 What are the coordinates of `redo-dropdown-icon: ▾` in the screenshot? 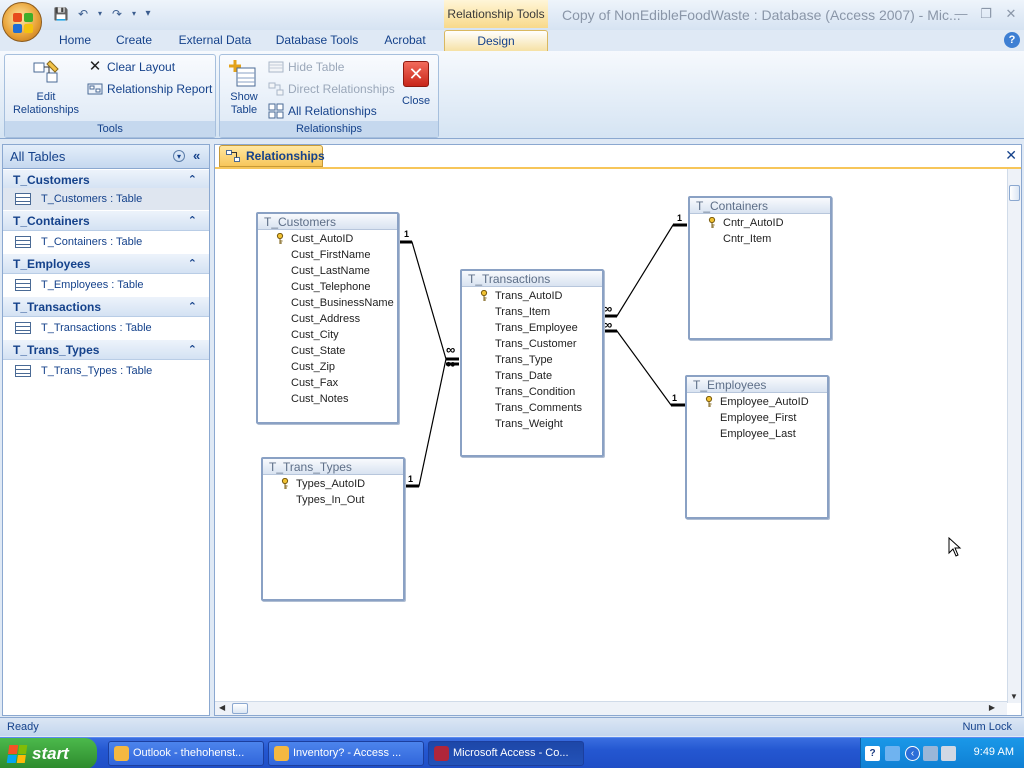 It's located at (134, 14).